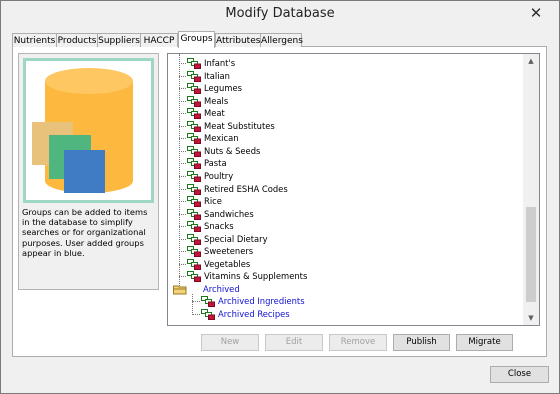 This screenshot has height=394, width=560. Describe the element at coordinates (232, 150) in the screenshot. I see `tree-item-label: Nuts & Seeds` at that location.